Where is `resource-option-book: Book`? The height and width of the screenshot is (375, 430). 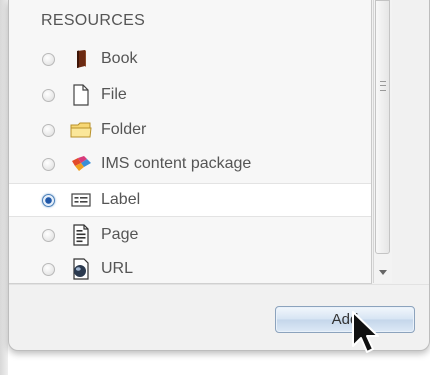
resource-option-book: Book is located at coordinates (190, 59).